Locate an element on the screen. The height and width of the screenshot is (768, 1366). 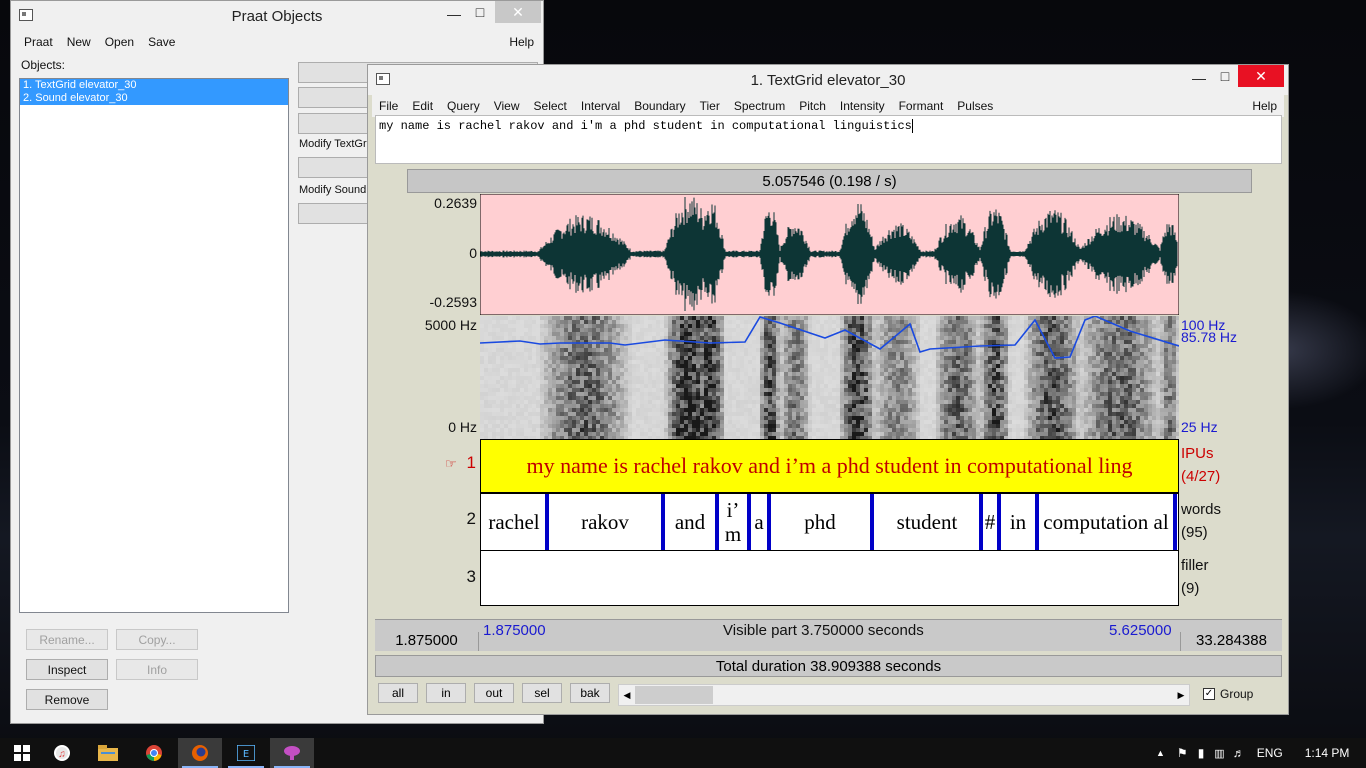
menu-file: File is located at coordinates (388, 106).